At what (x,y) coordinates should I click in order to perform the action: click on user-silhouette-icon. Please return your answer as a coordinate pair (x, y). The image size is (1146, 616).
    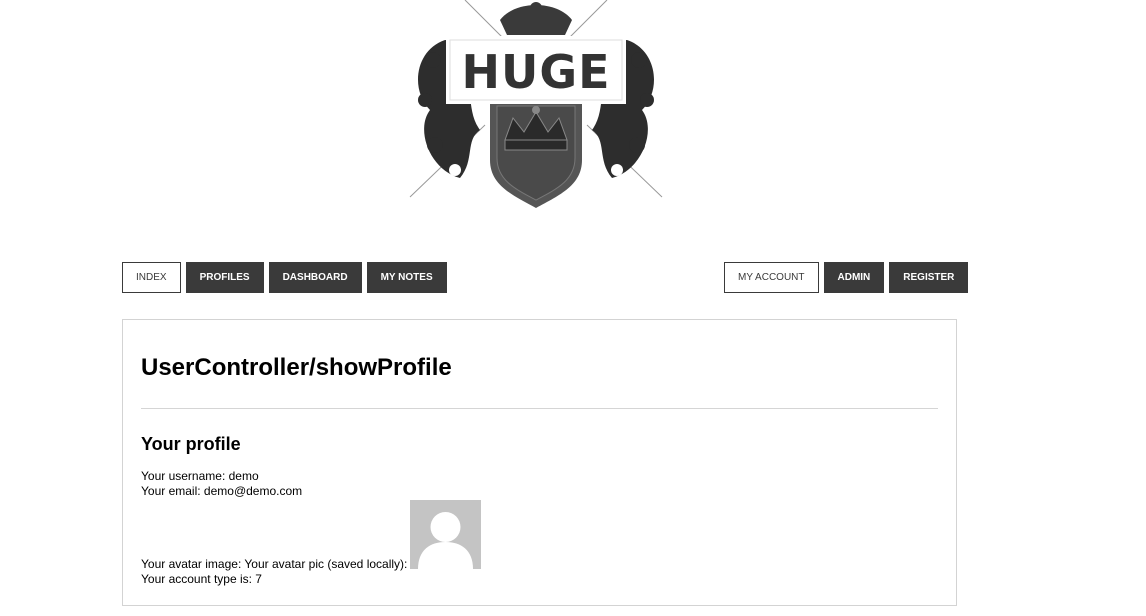
    Looking at the image, I should click on (445, 534).